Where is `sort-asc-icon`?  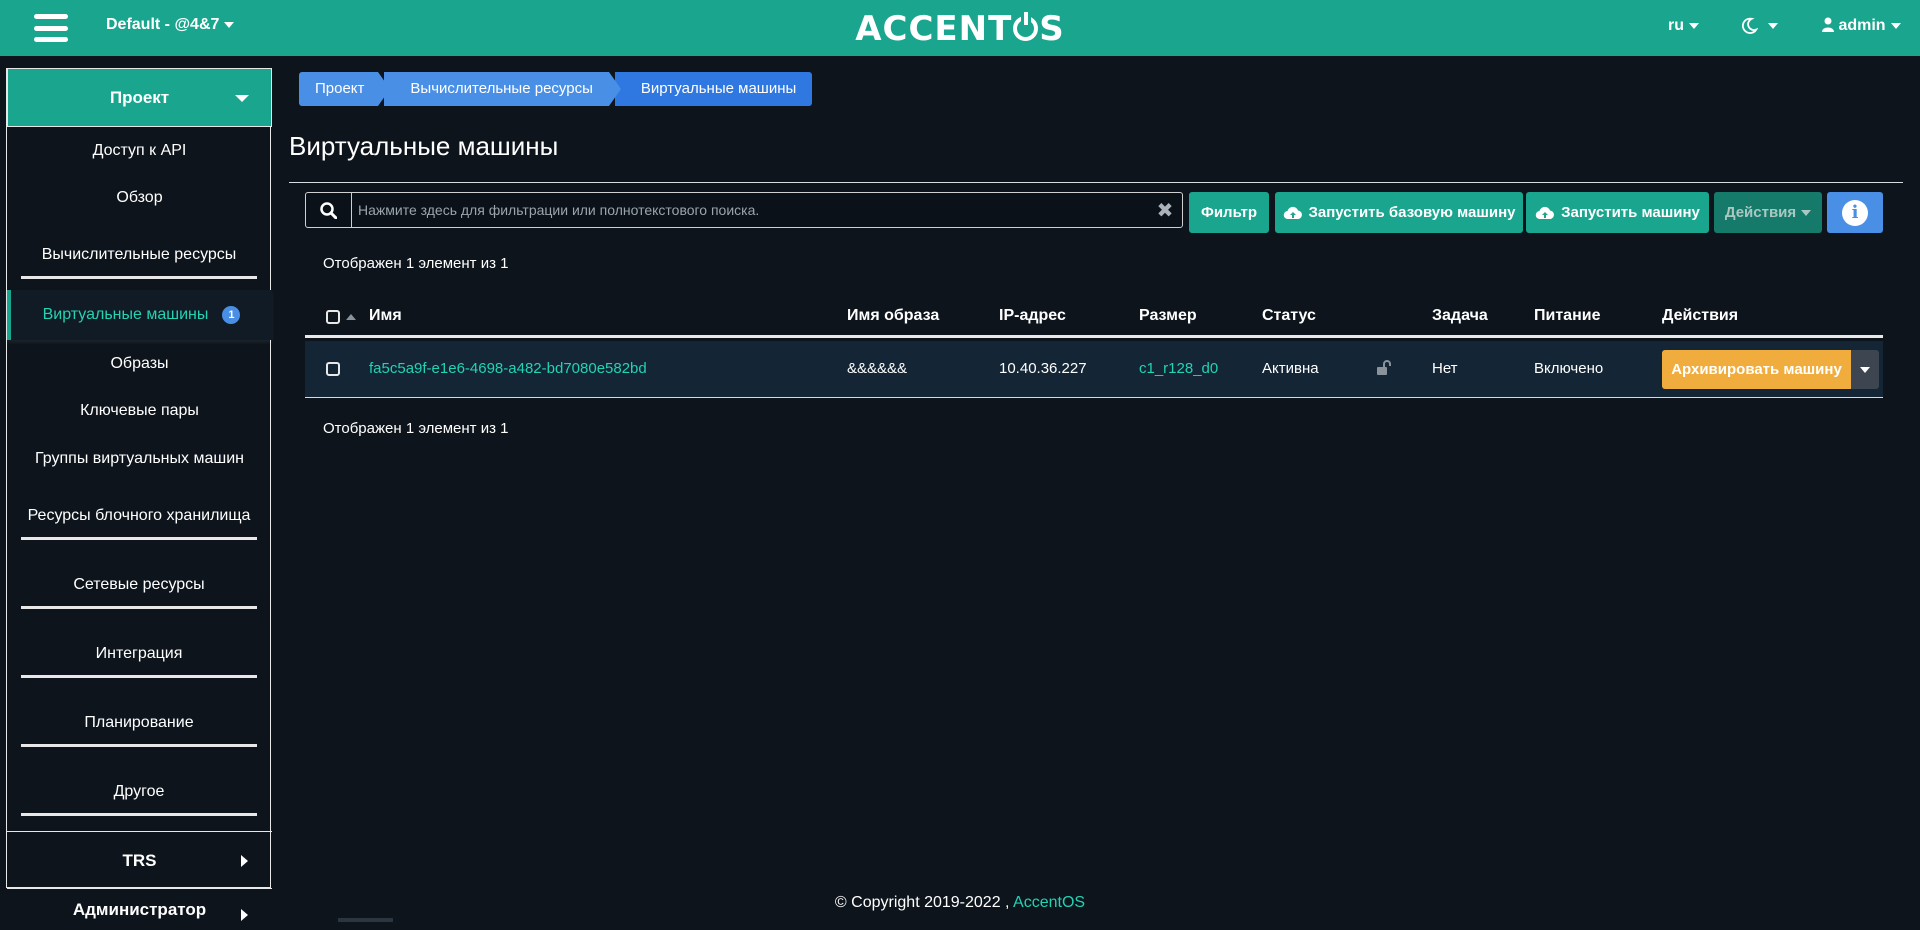 sort-asc-icon is located at coordinates (351, 317).